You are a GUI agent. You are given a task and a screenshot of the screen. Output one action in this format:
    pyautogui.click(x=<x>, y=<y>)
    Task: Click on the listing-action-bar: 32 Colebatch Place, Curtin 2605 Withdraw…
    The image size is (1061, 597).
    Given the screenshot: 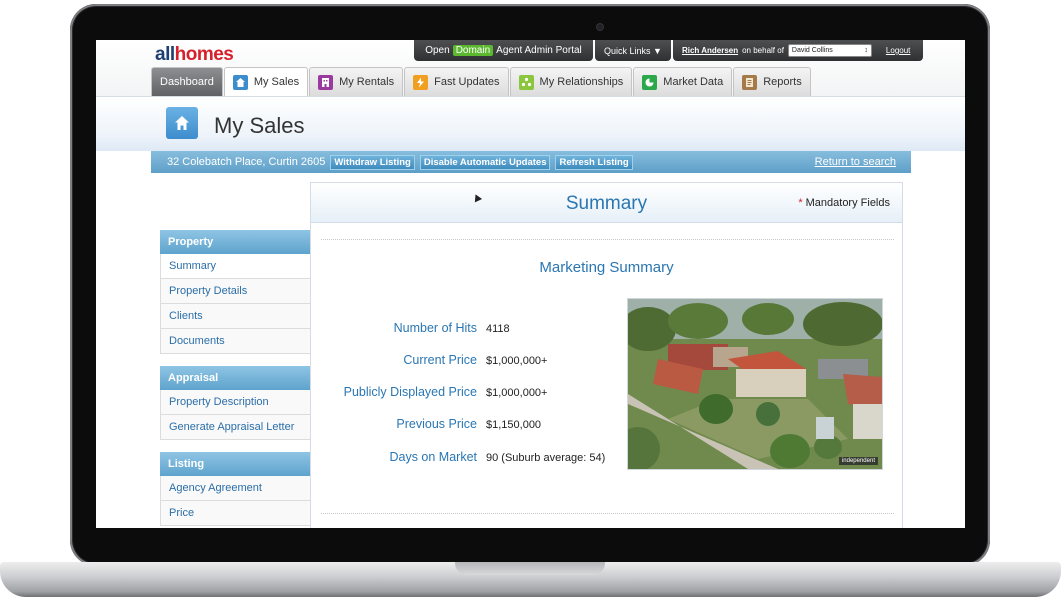 What is the action you would take?
    pyautogui.click(x=531, y=162)
    